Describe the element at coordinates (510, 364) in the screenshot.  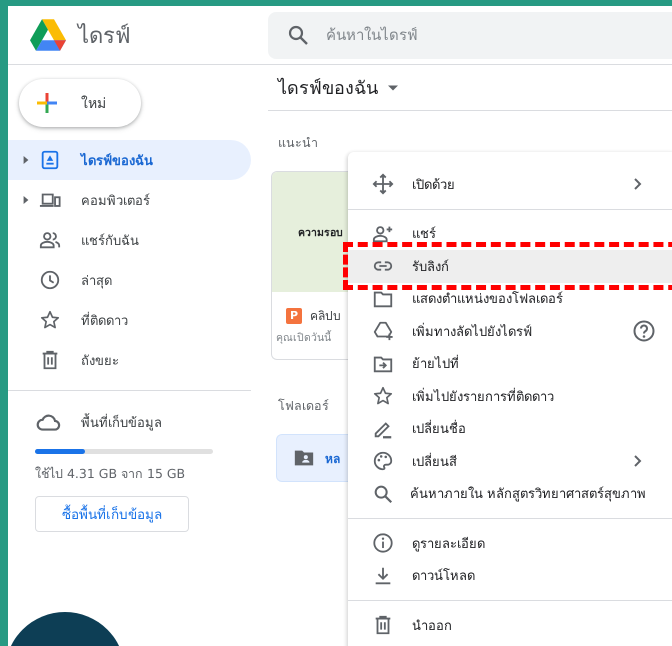
I see `menu-item: ย้ายไปที่` at that location.